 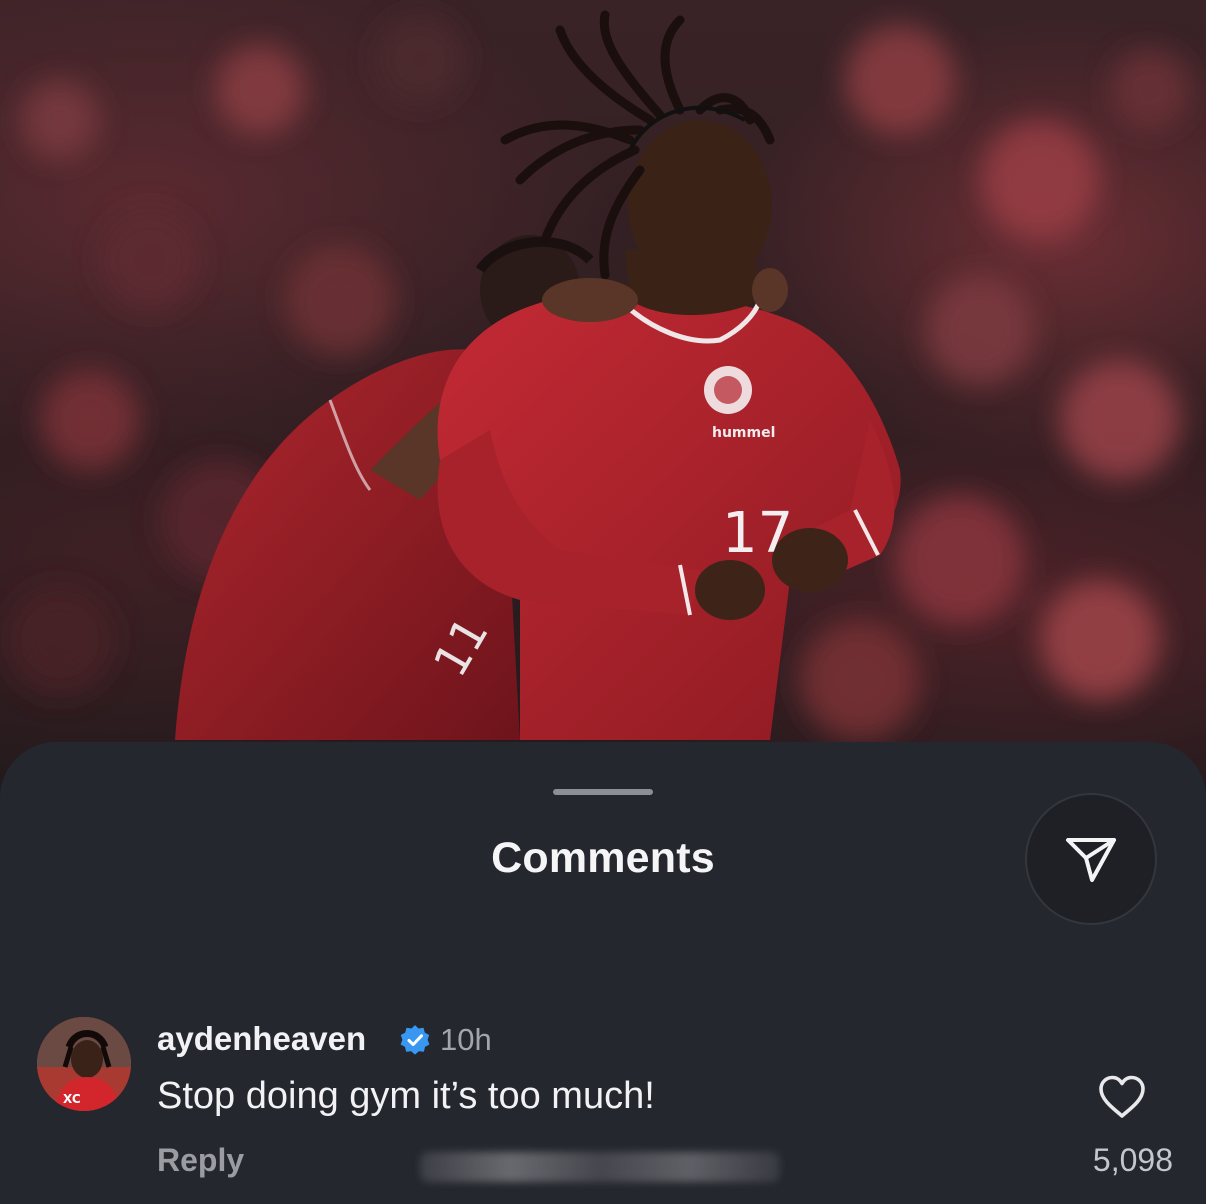 What do you see at coordinates (415, 1040) in the screenshot?
I see `verified-badge-icon` at bounding box center [415, 1040].